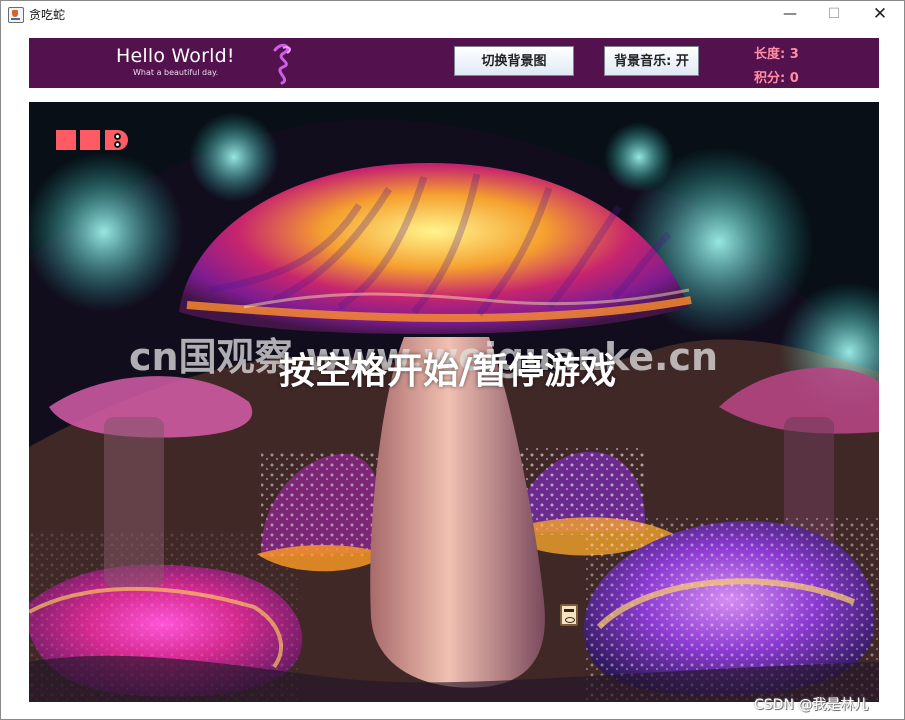 The height and width of the screenshot is (720, 905). What do you see at coordinates (834, 14) in the screenshot?
I see `maximize-button: ☐` at bounding box center [834, 14].